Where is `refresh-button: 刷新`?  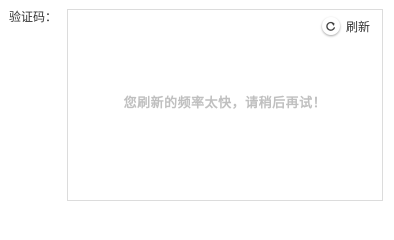 refresh-button: 刷新 is located at coordinates (345, 26).